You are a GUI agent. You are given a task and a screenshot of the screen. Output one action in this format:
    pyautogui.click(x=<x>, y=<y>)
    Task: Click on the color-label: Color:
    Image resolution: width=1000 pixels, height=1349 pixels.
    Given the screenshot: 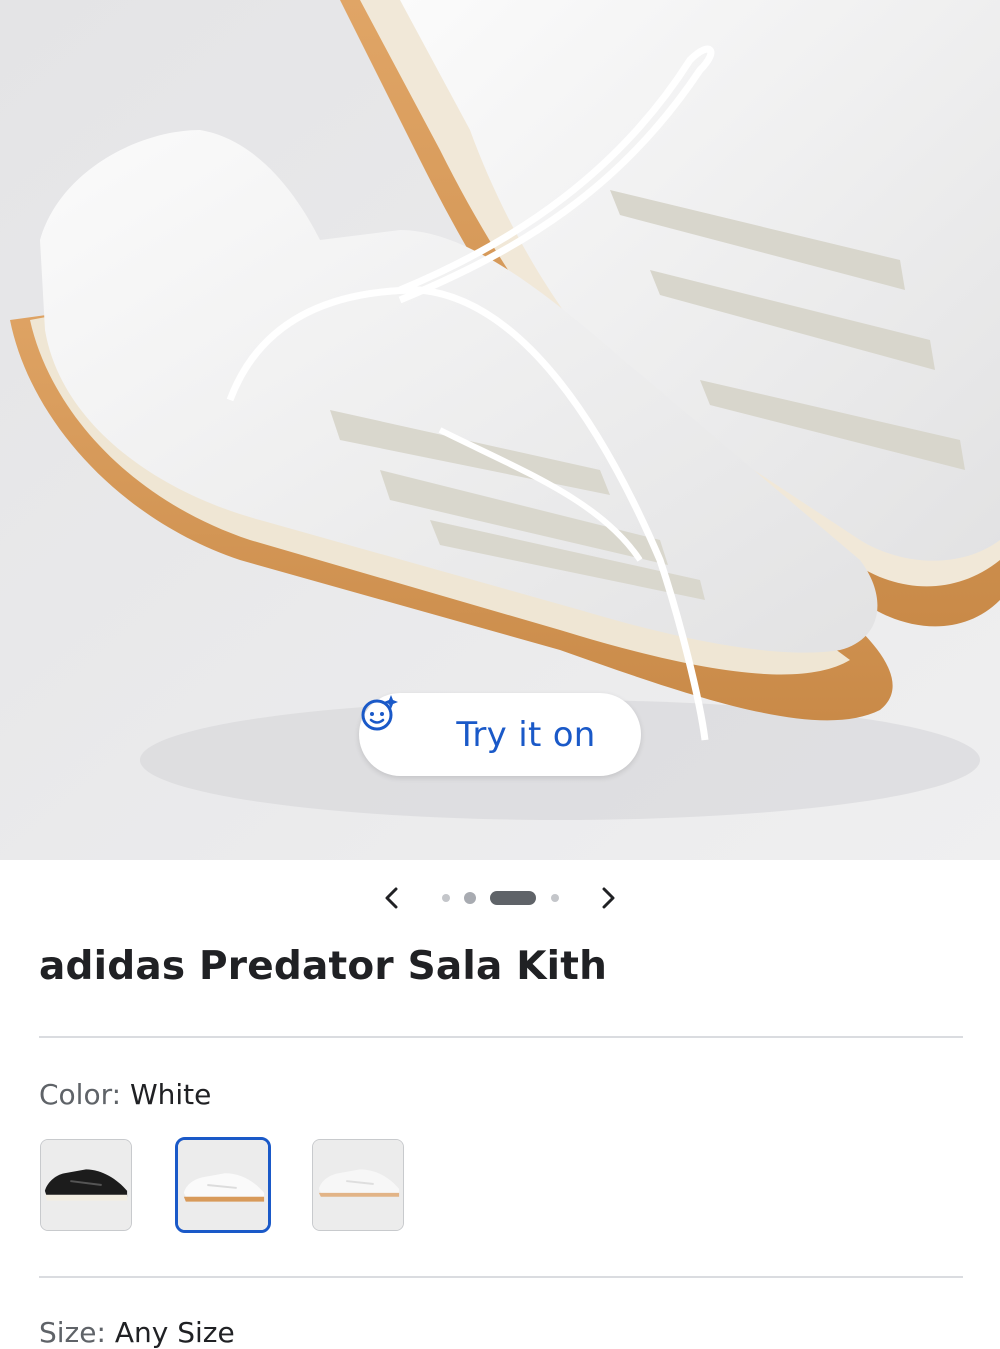 What is the action you would take?
    pyautogui.click(x=80, y=1094)
    